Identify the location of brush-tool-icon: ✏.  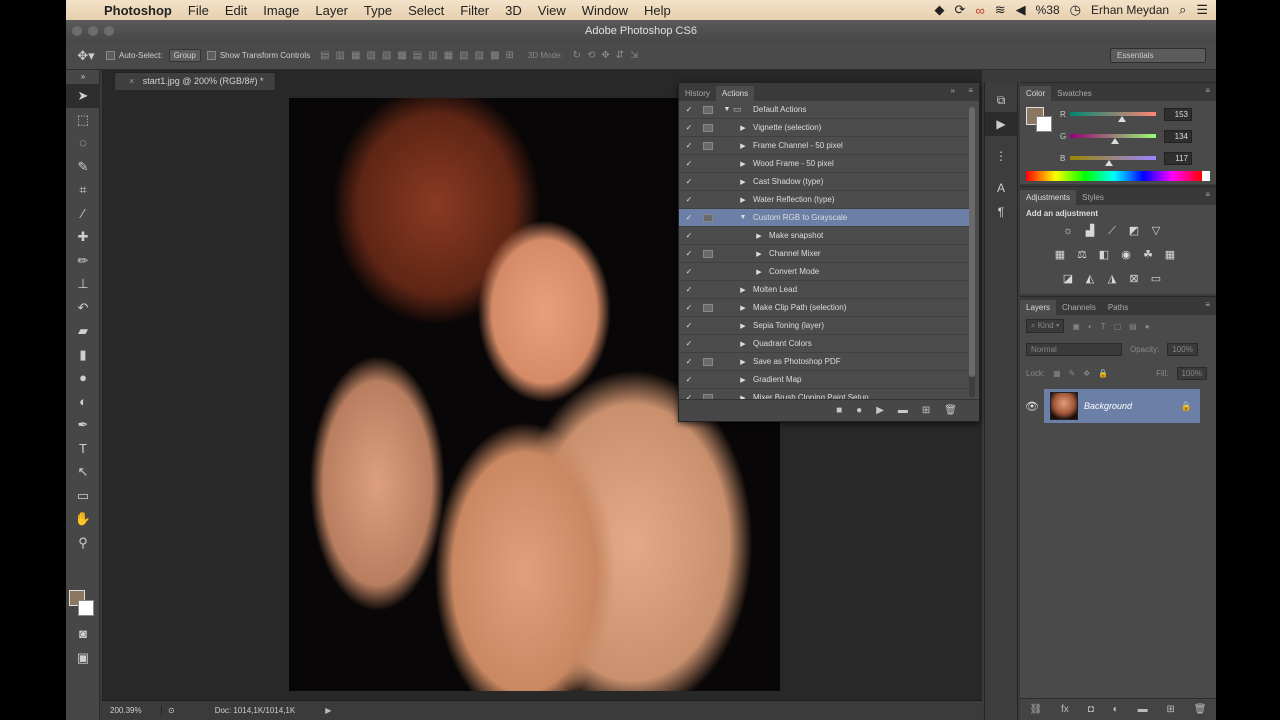
(83, 261).